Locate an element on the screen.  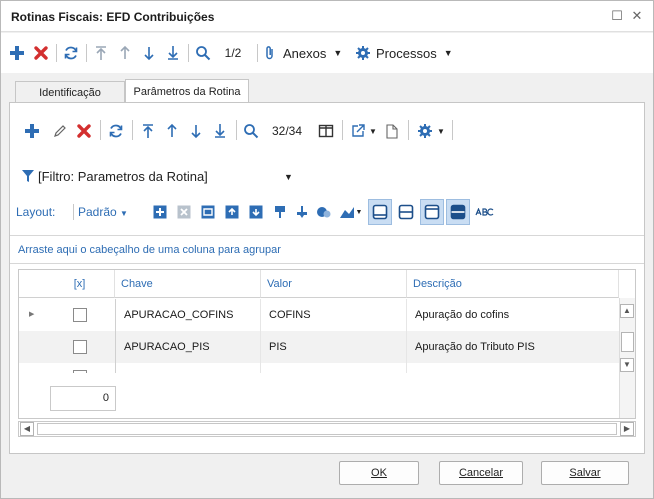
grid-next-record-button is located at coordinates (196, 131).